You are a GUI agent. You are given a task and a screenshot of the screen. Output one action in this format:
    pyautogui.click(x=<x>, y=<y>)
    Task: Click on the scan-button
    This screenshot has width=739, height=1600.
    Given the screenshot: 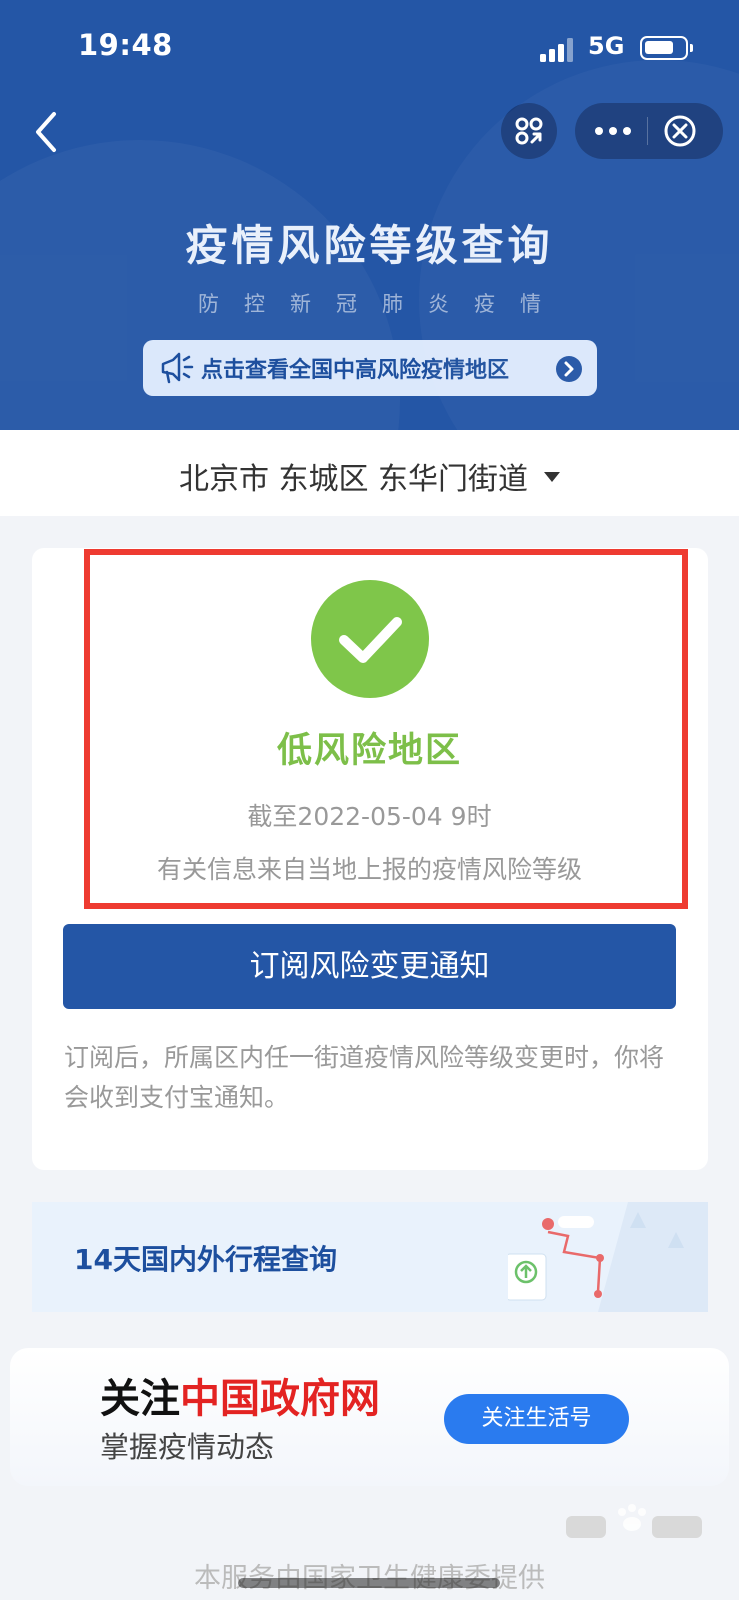 What is the action you would take?
    pyautogui.click(x=529, y=131)
    